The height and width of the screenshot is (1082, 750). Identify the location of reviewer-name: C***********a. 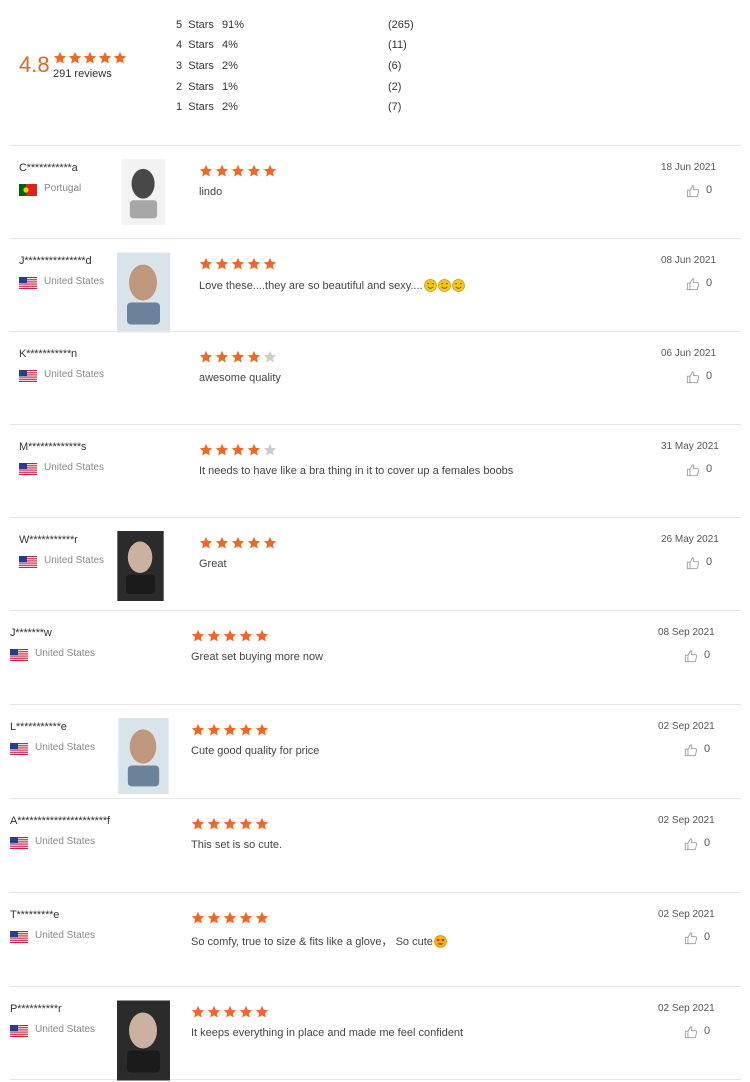
(48, 168).